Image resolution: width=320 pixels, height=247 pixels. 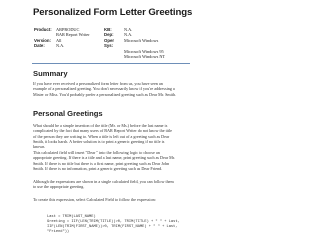 What do you see at coordinates (113, 12) in the screenshot?
I see `document-title: Personalized Form Letter Greetings` at bounding box center [113, 12].